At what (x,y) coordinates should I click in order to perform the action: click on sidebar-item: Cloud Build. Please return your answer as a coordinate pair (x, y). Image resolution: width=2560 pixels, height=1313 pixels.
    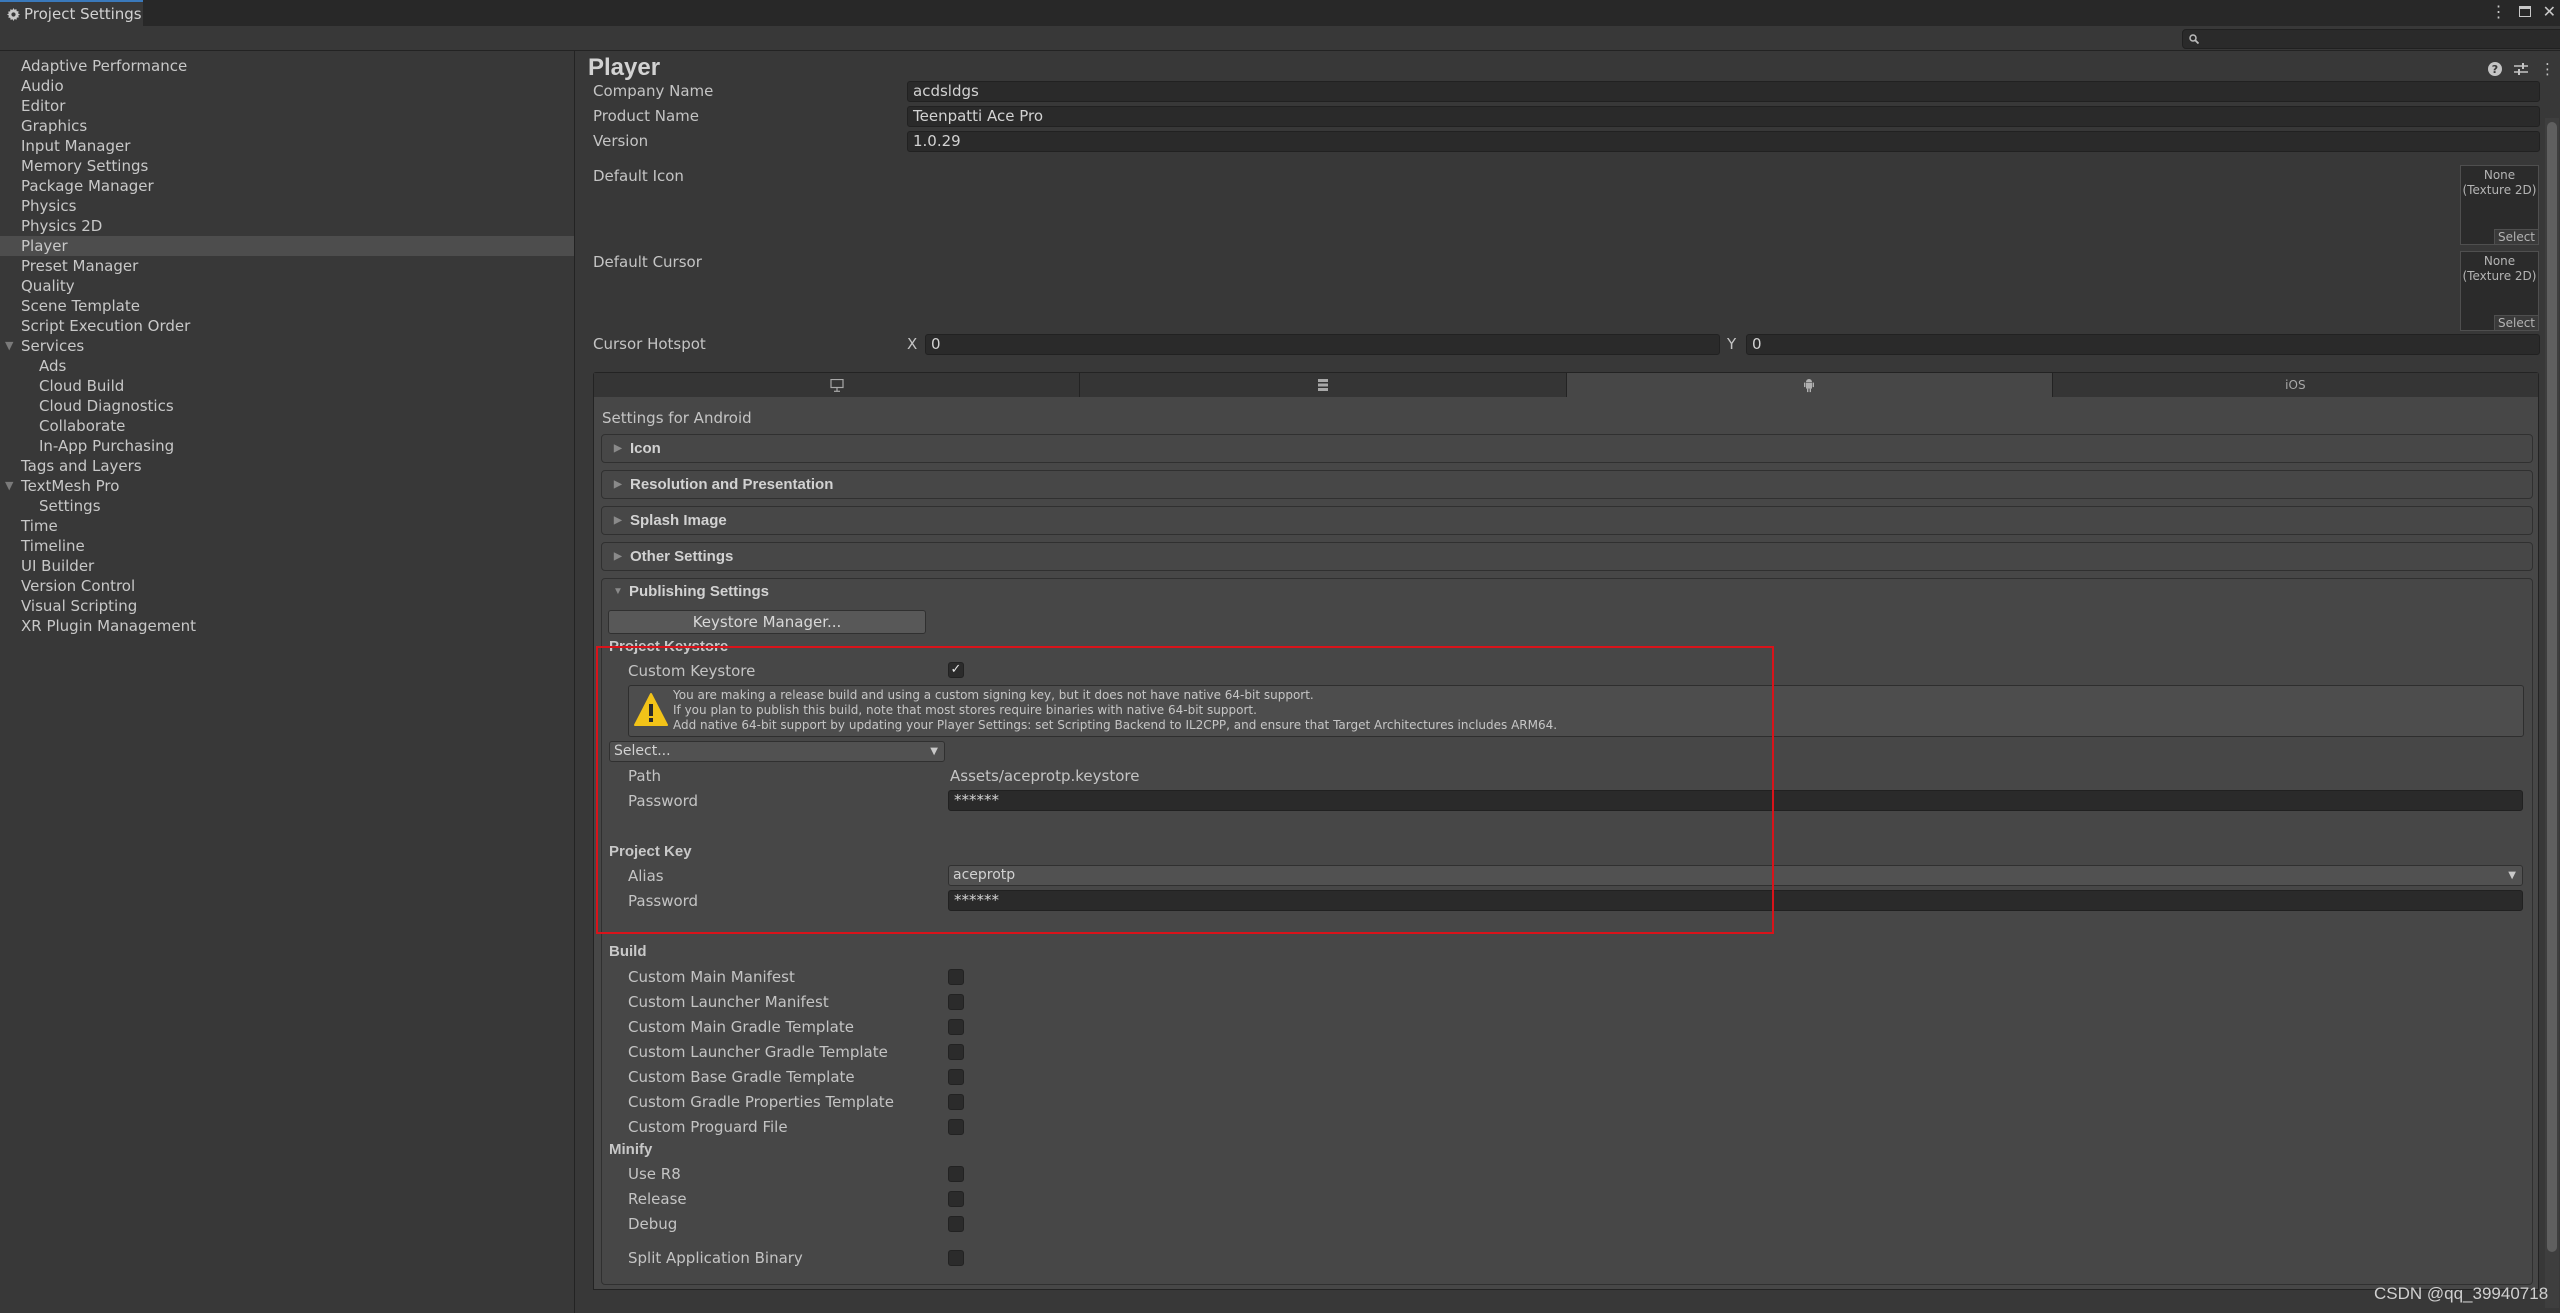
    Looking at the image, I should click on (287, 386).